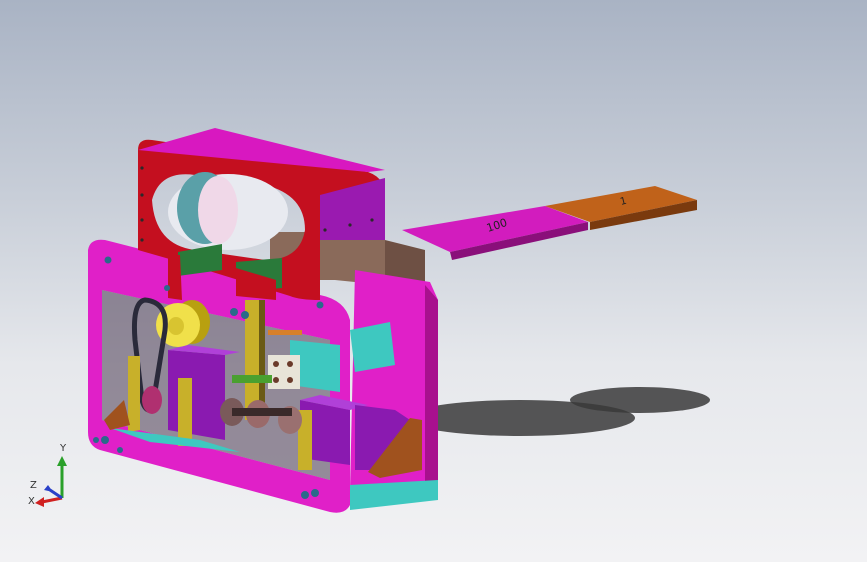 Image resolution: width=867 pixels, height=562 pixels. What do you see at coordinates (196, 395) in the screenshot?
I see `motor-left` at bounding box center [196, 395].